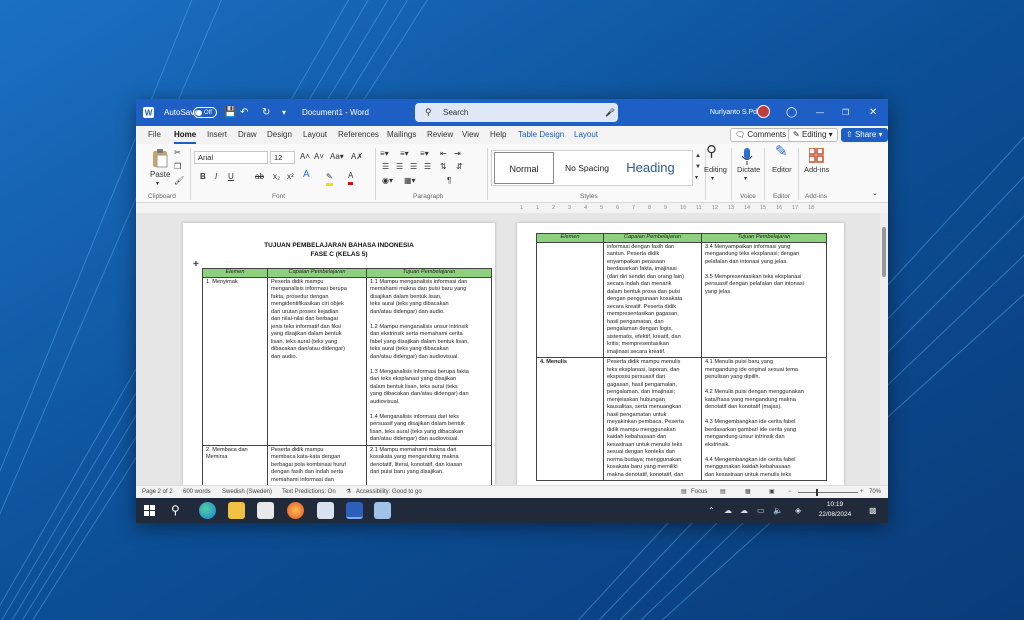 The image size is (1024, 620). Describe the element at coordinates (816, 170) in the screenshot. I see `add-ins-label: Add-ins` at that location.